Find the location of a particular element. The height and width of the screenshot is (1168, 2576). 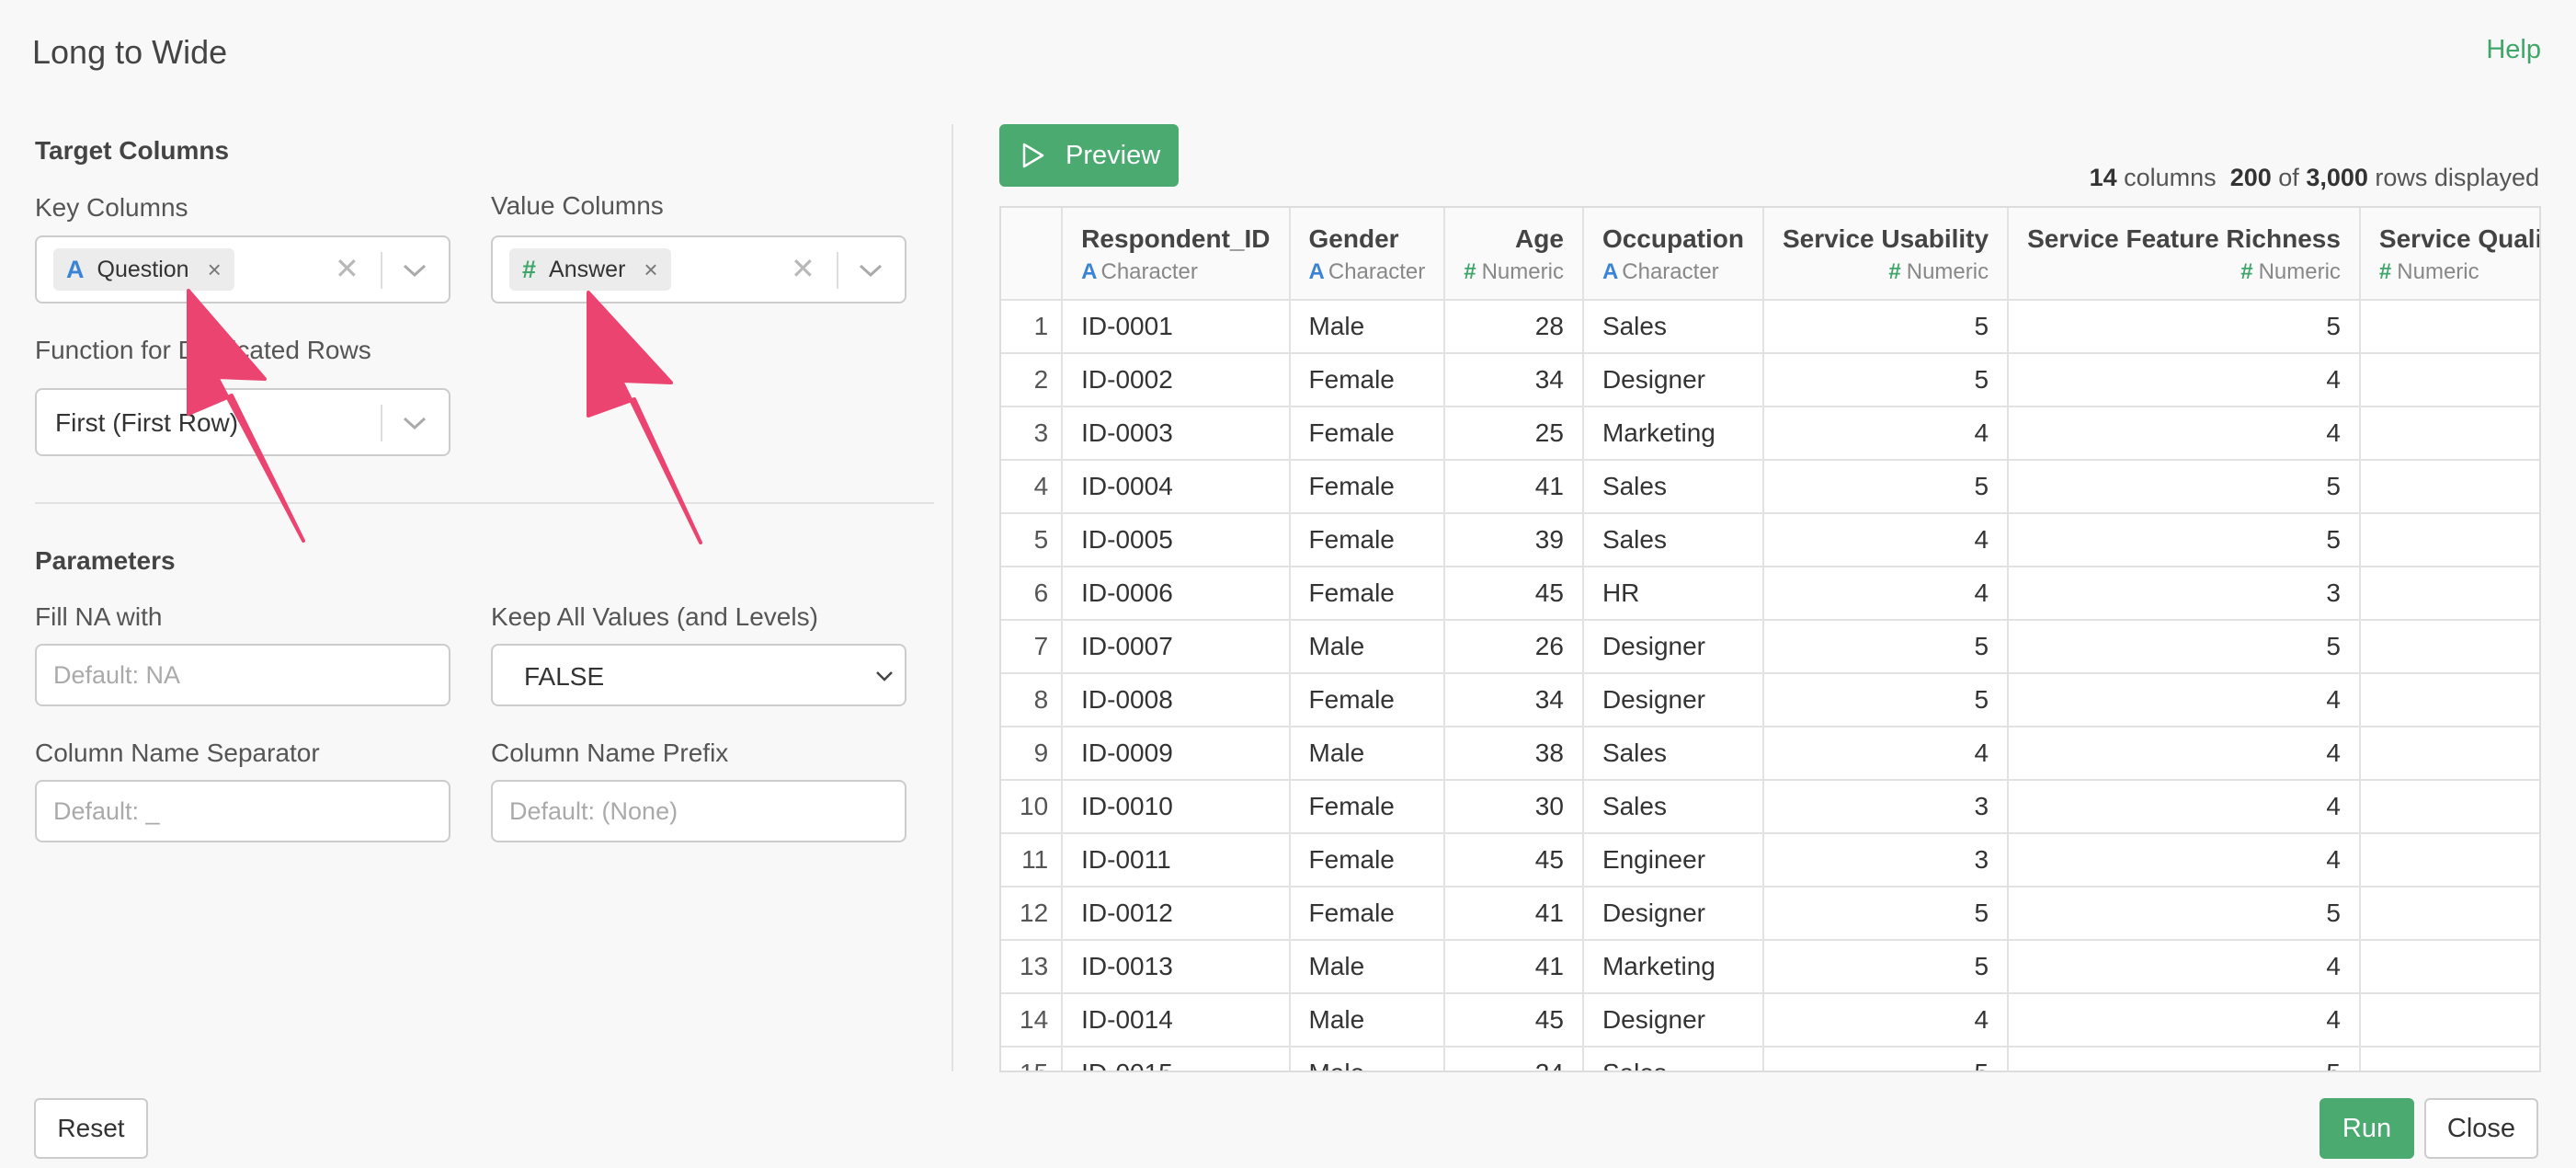

column-header-type: # Numeric is located at coordinates (1514, 272).